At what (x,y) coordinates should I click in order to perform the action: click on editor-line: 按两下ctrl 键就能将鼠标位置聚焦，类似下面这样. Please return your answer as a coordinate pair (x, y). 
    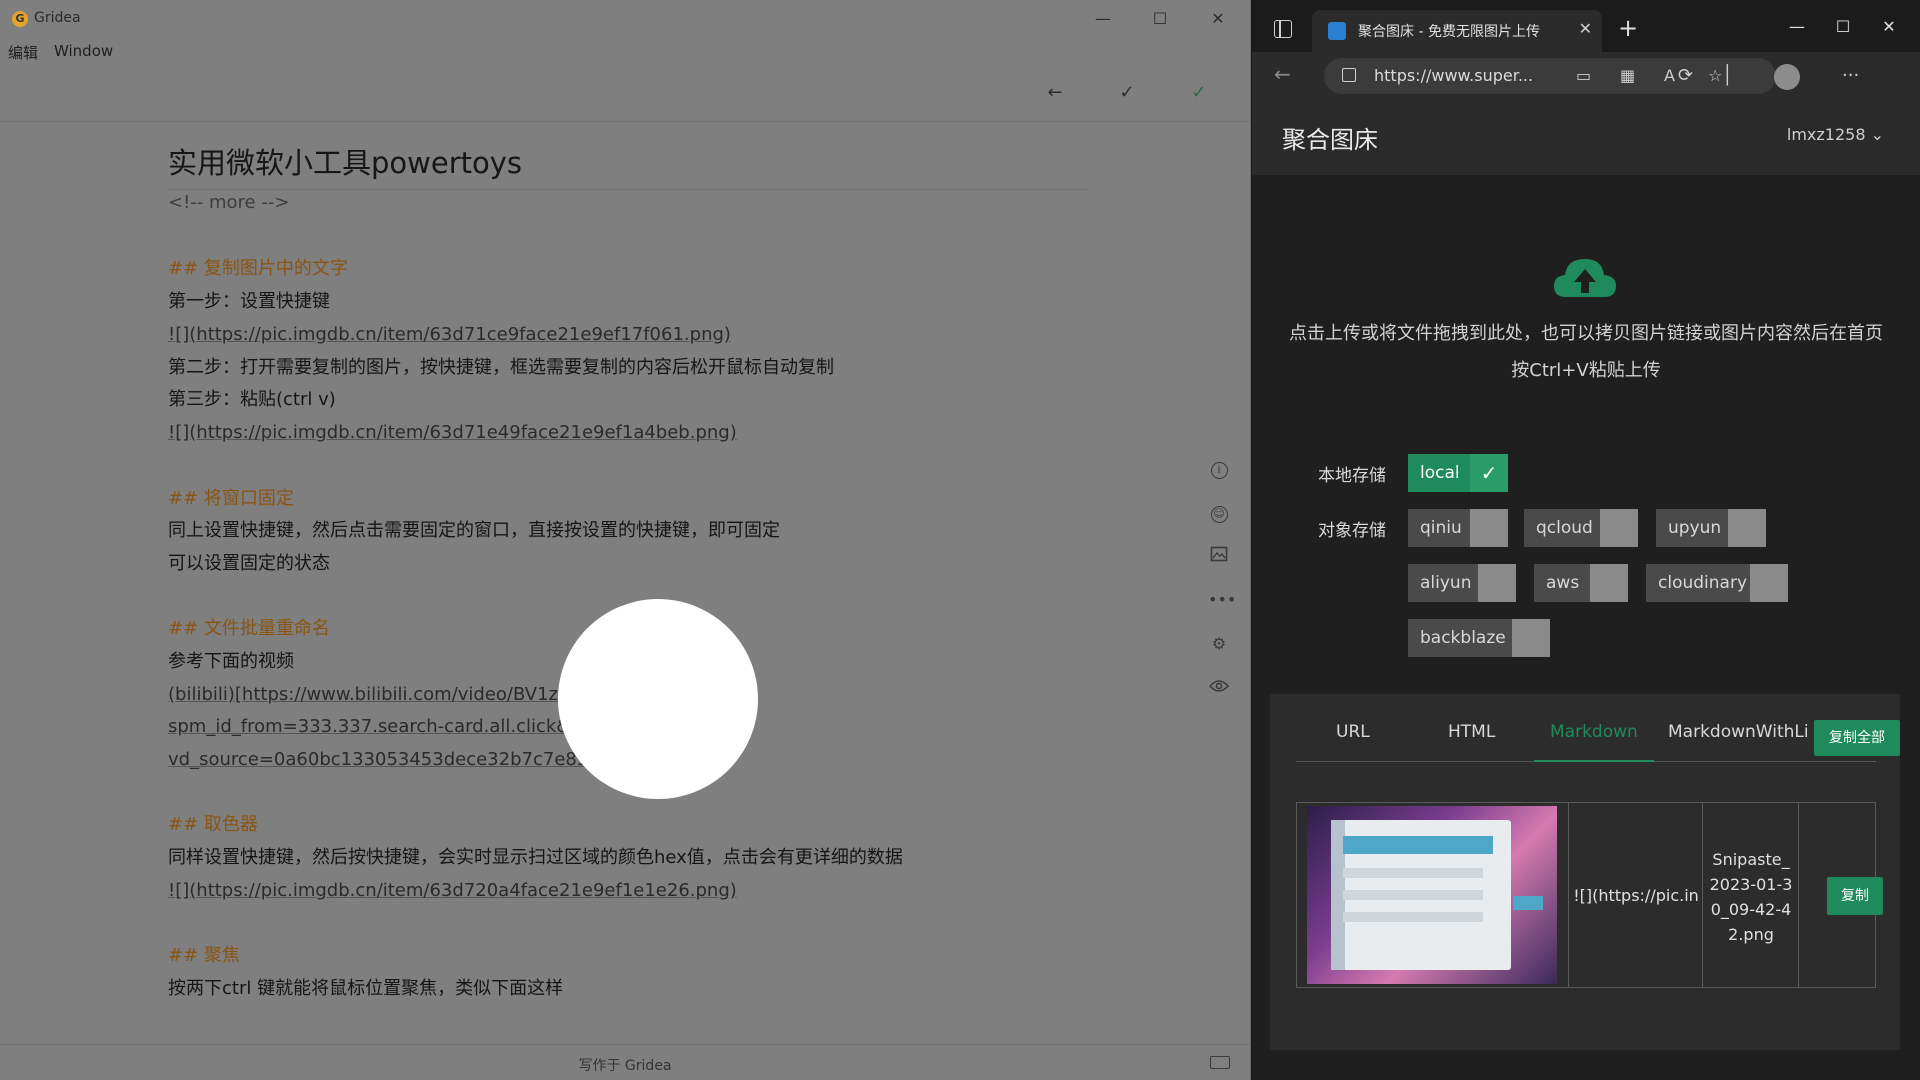
    Looking at the image, I should click on (366, 988).